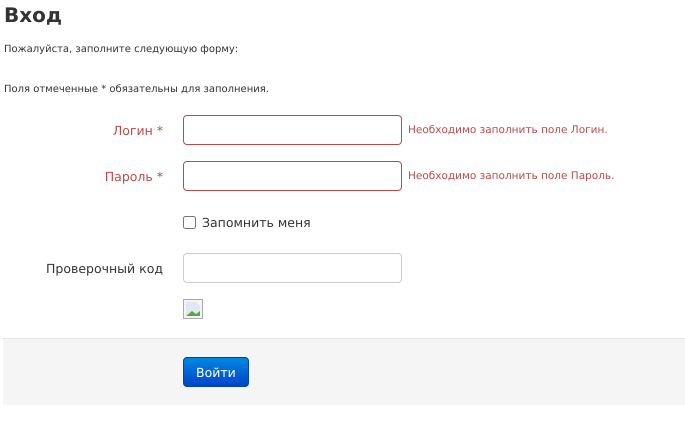 The width and height of the screenshot is (685, 446). What do you see at coordinates (256, 222) in the screenshot?
I see `checkbox-label: Запомнить меня` at bounding box center [256, 222].